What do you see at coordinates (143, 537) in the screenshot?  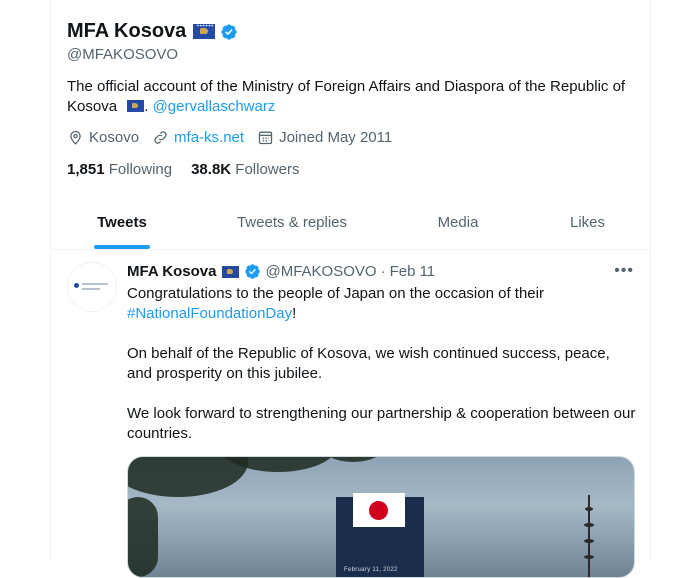 I see `tree-trunk` at bounding box center [143, 537].